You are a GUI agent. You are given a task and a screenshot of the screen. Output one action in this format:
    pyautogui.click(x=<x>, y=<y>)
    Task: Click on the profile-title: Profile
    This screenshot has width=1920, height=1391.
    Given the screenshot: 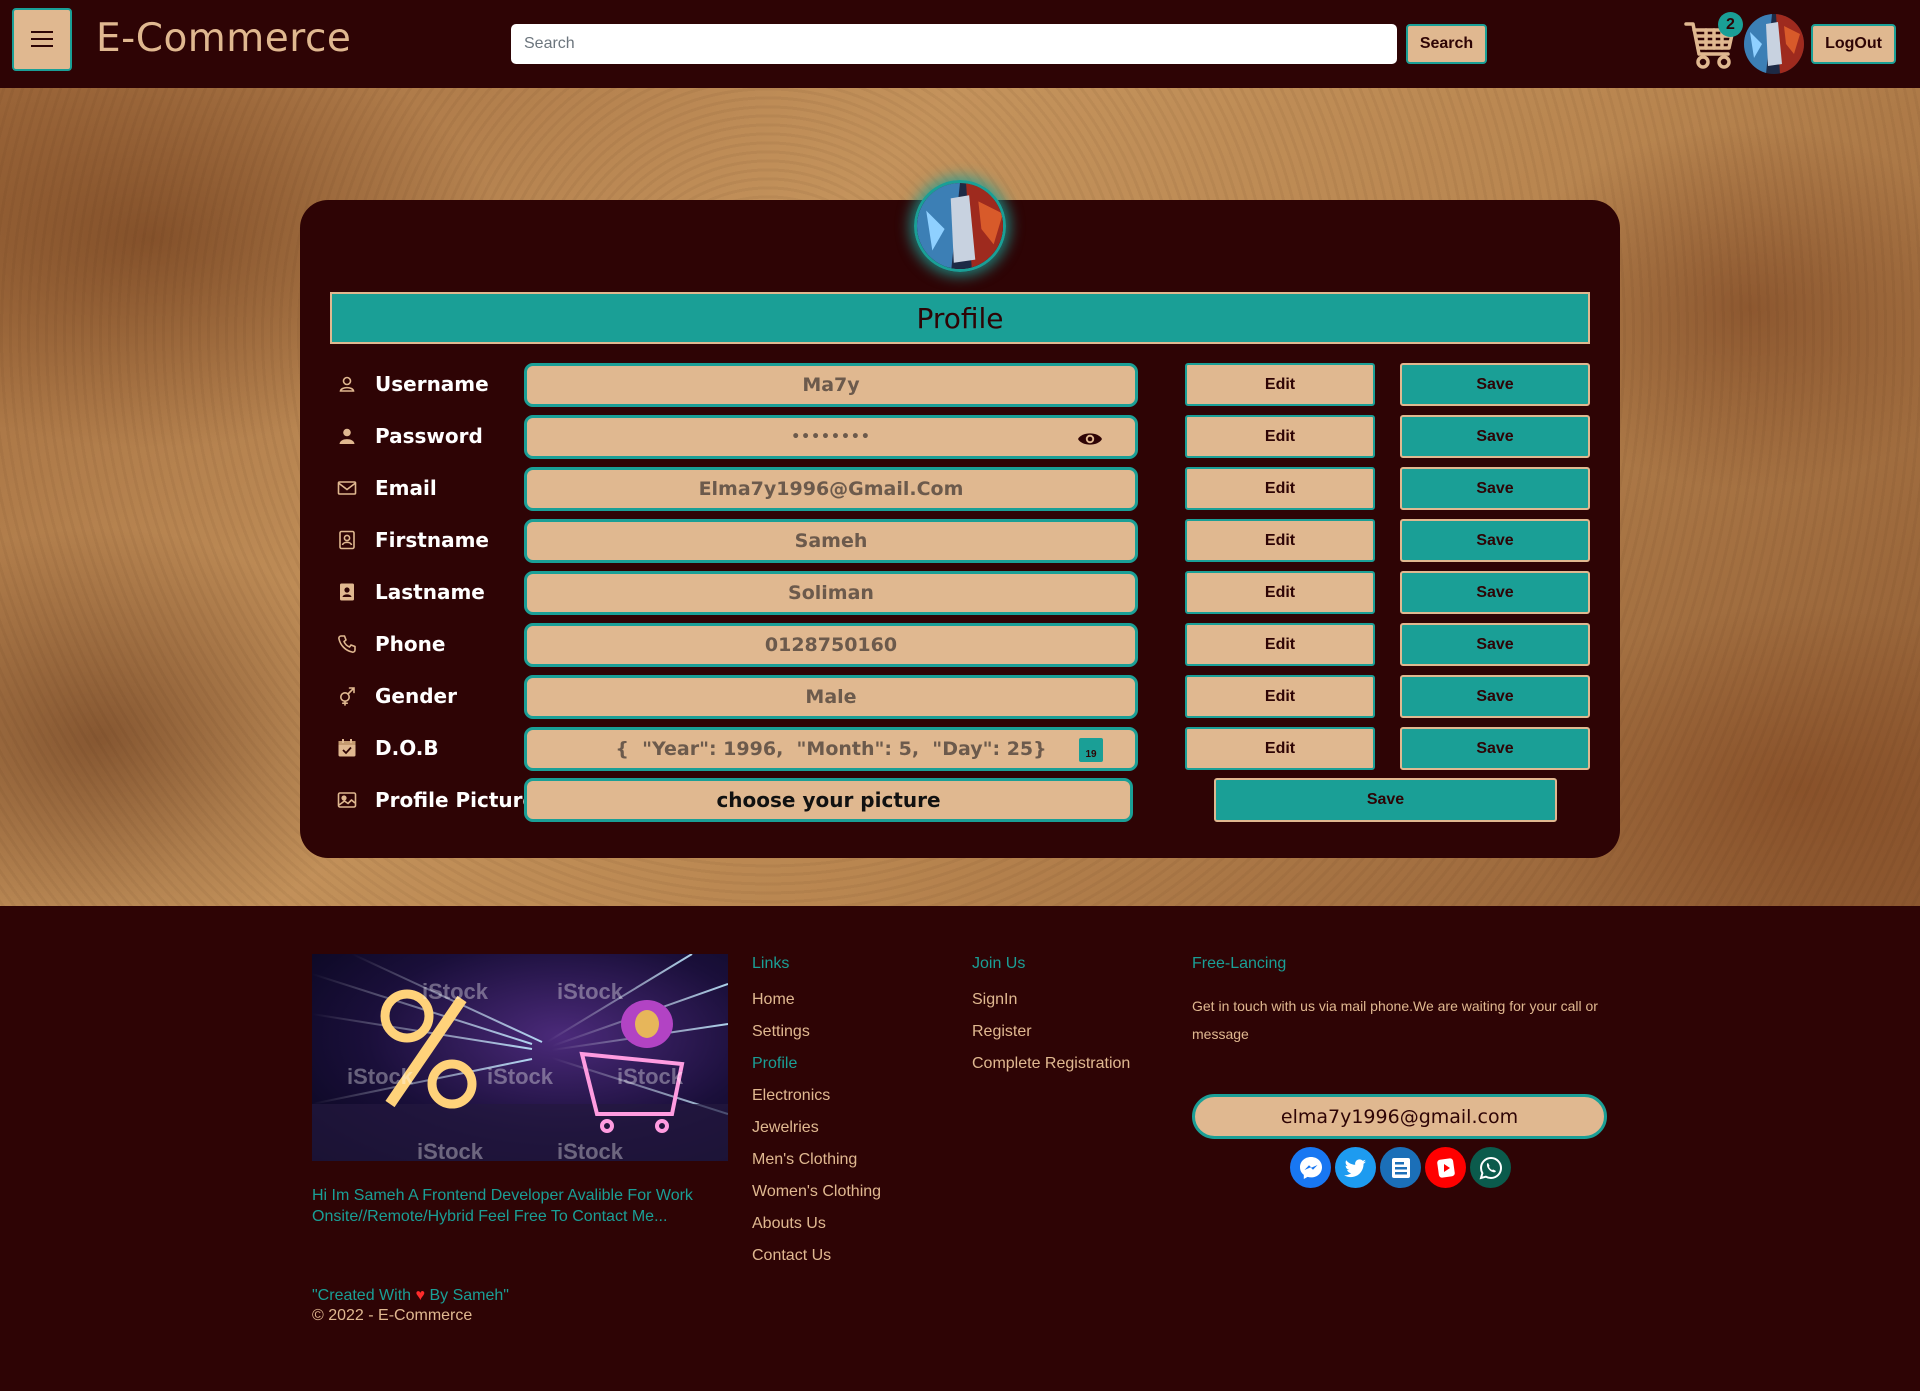 What is the action you would take?
    pyautogui.click(x=960, y=318)
    